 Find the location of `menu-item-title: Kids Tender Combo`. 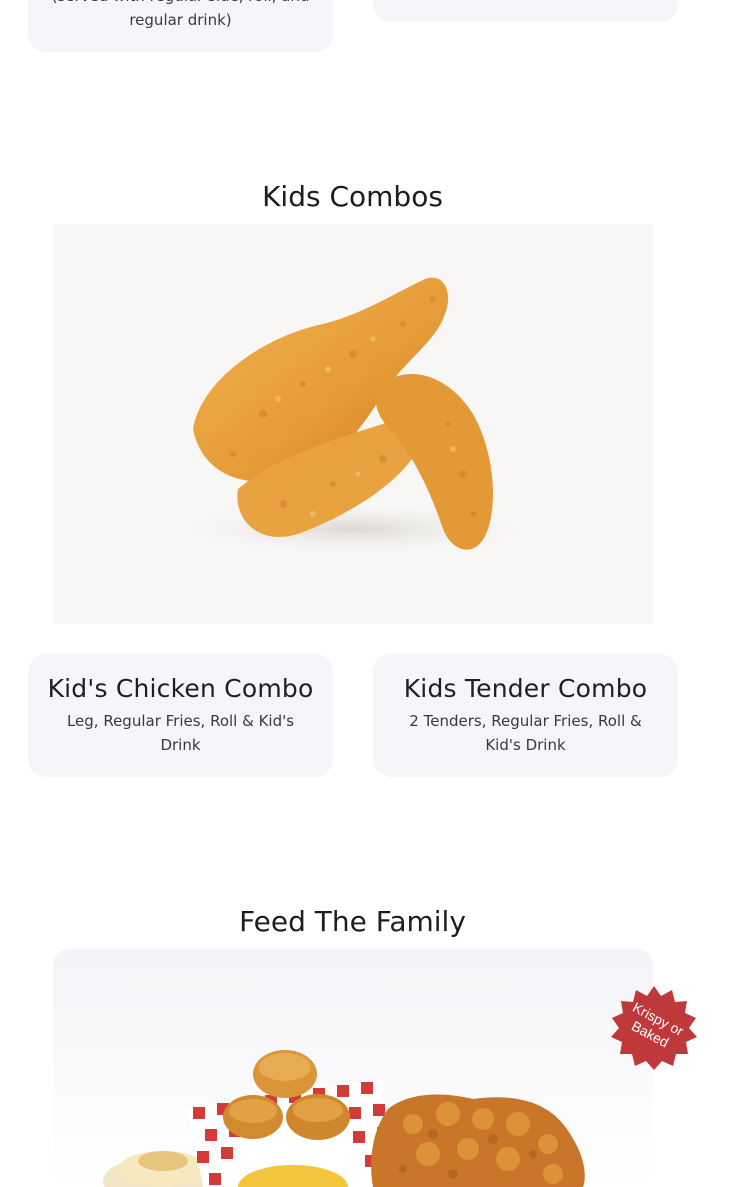

menu-item-title: Kids Tender Combo is located at coordinates (525, 688).